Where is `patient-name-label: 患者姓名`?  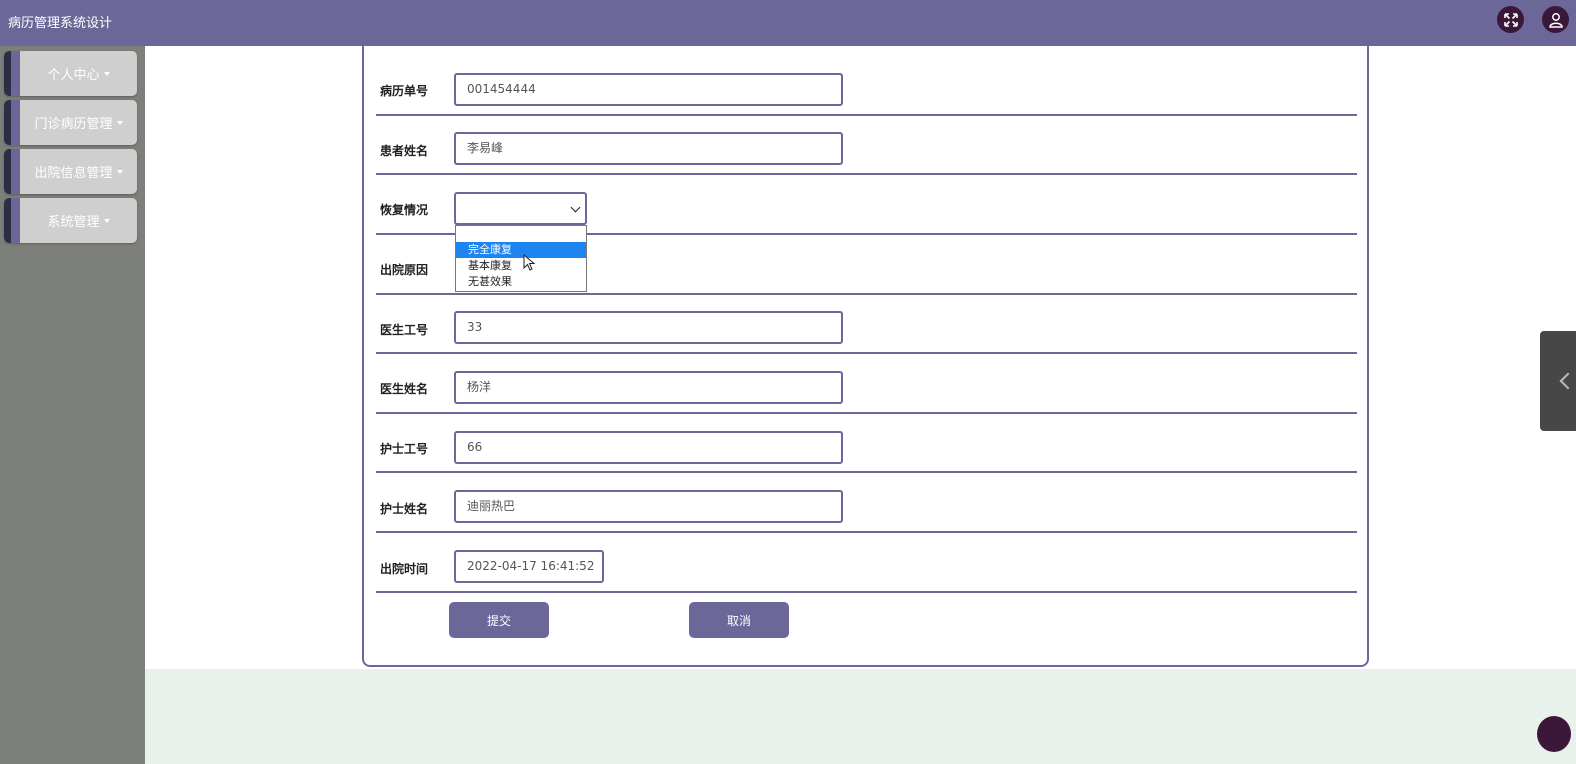 patient-name-label: 患者姓名 is located at coordinates (404, 151).